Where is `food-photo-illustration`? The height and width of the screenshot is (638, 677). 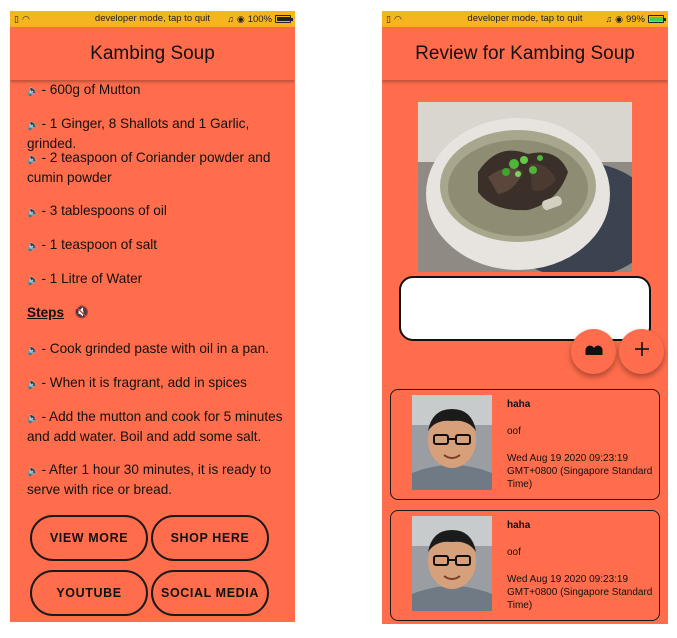 food-photo-illustration is located at coordinates (525, 187).